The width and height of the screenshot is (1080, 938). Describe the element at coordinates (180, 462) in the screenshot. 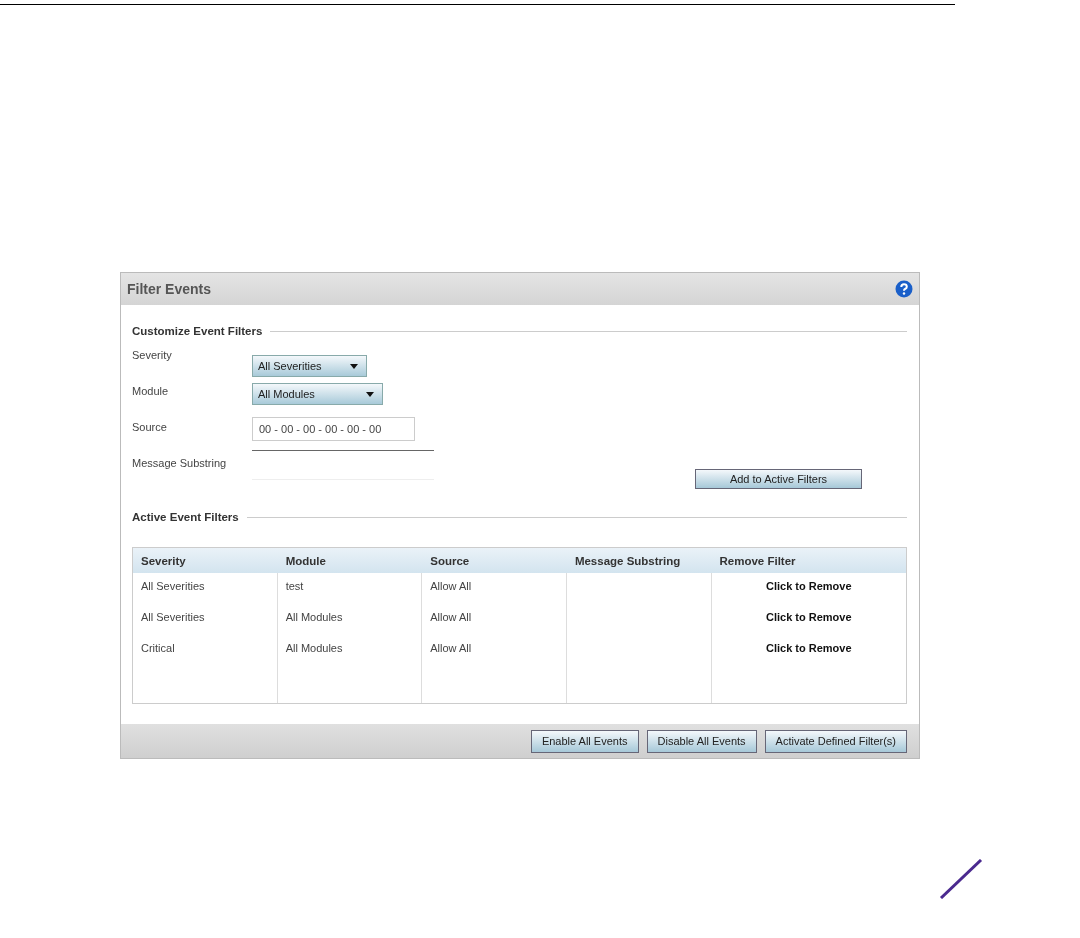

I see `field-label: Message Substring` at that location.